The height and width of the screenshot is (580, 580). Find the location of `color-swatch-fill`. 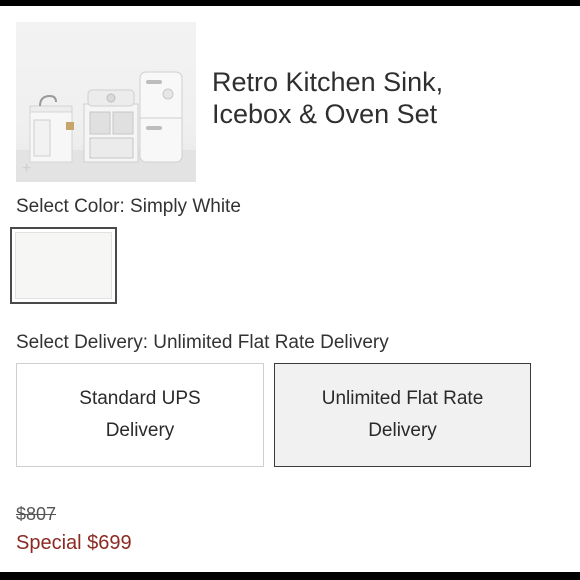

color-swatch-fill is located at coordinates (63, 265).